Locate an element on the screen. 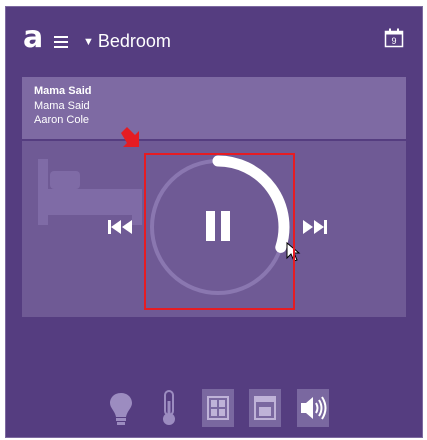 This screenshot has height=440, width=427. album-name: Mama Said is located at coordinates (62, 106).